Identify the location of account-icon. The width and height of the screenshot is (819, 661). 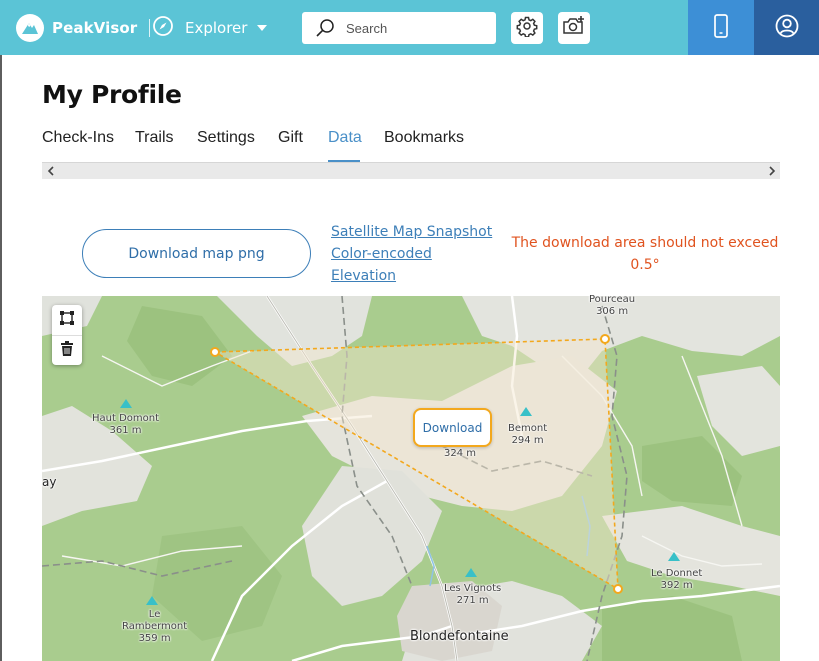
(787, 28).